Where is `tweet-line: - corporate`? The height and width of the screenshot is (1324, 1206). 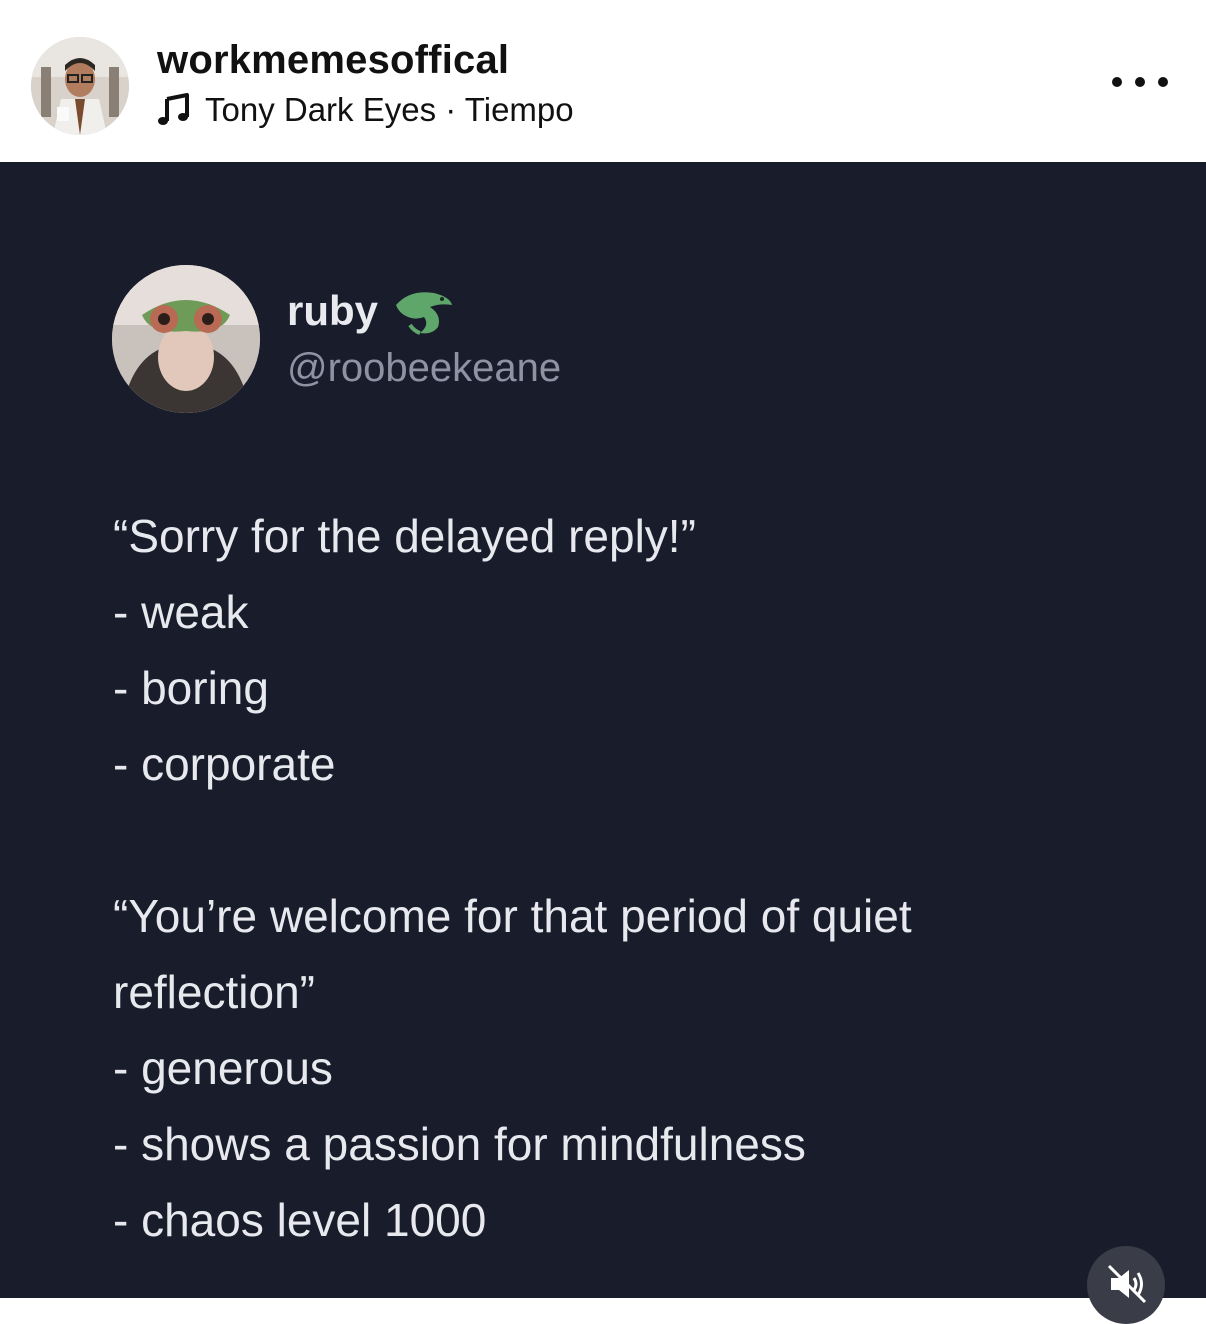 tweet-line: - corporate is located at coordinates (224, 764).